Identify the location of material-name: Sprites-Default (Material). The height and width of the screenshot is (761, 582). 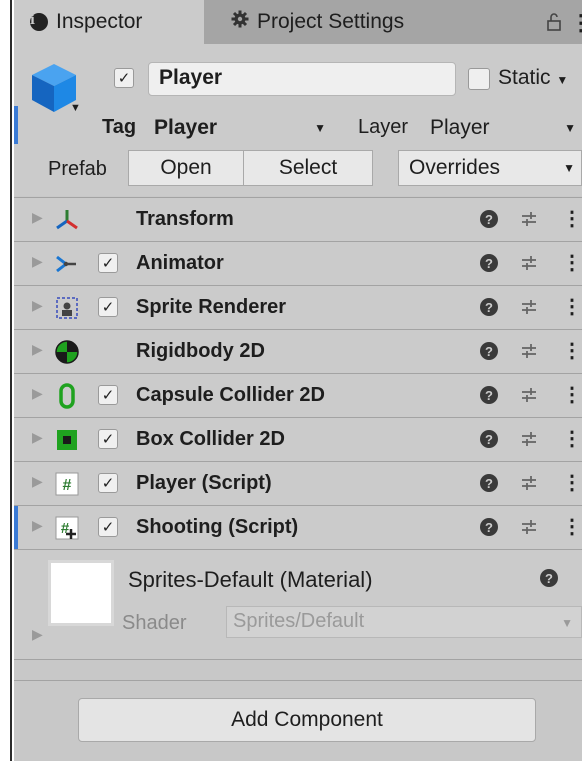
(250, 579).